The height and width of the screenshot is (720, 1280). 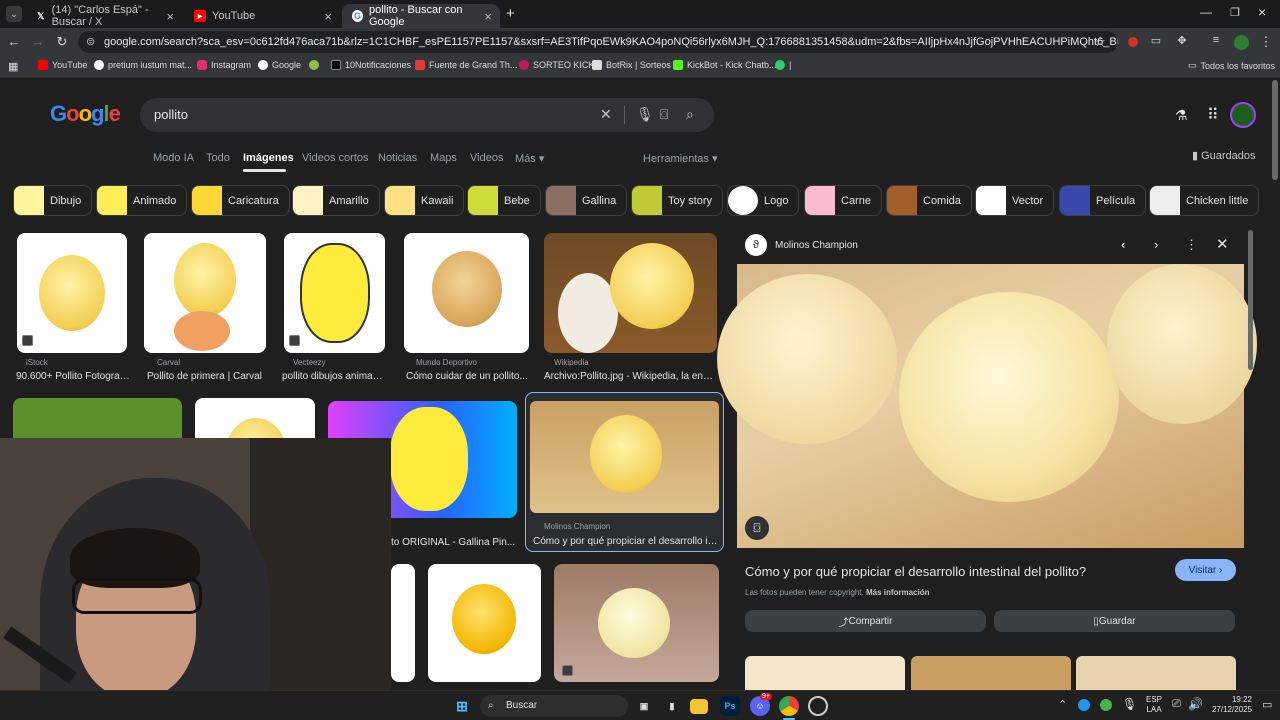 What do you see at coordinates (843, 200) in the screenshot?
I see `chip-carne: Carne` at bounding box center [843, 200].